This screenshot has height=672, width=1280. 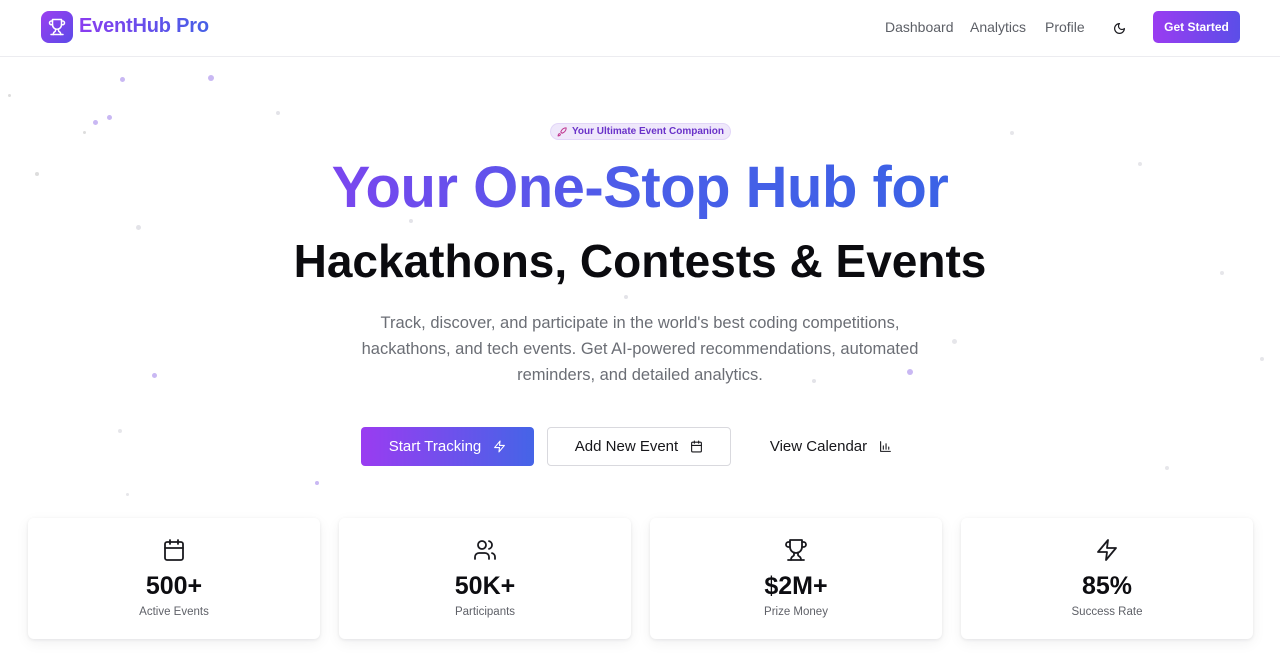 I want to click on stat-card-success: 85% Success Rate, so click(x=1107, y=578).